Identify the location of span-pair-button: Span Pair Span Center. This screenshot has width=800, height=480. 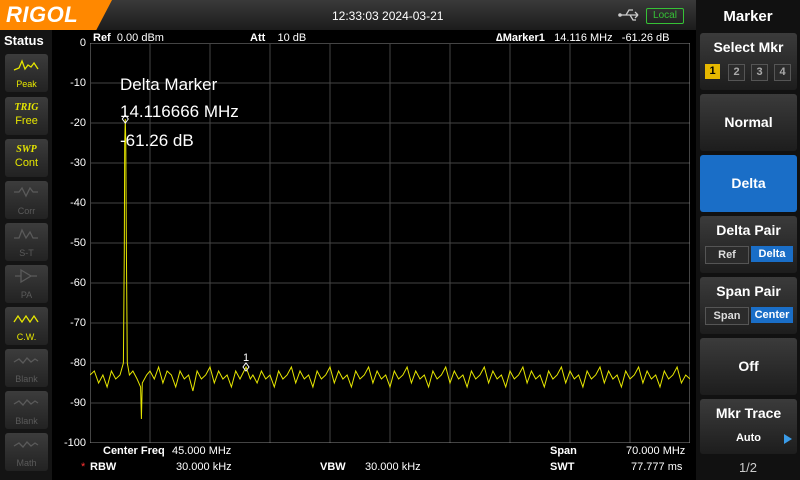
(748, 305).